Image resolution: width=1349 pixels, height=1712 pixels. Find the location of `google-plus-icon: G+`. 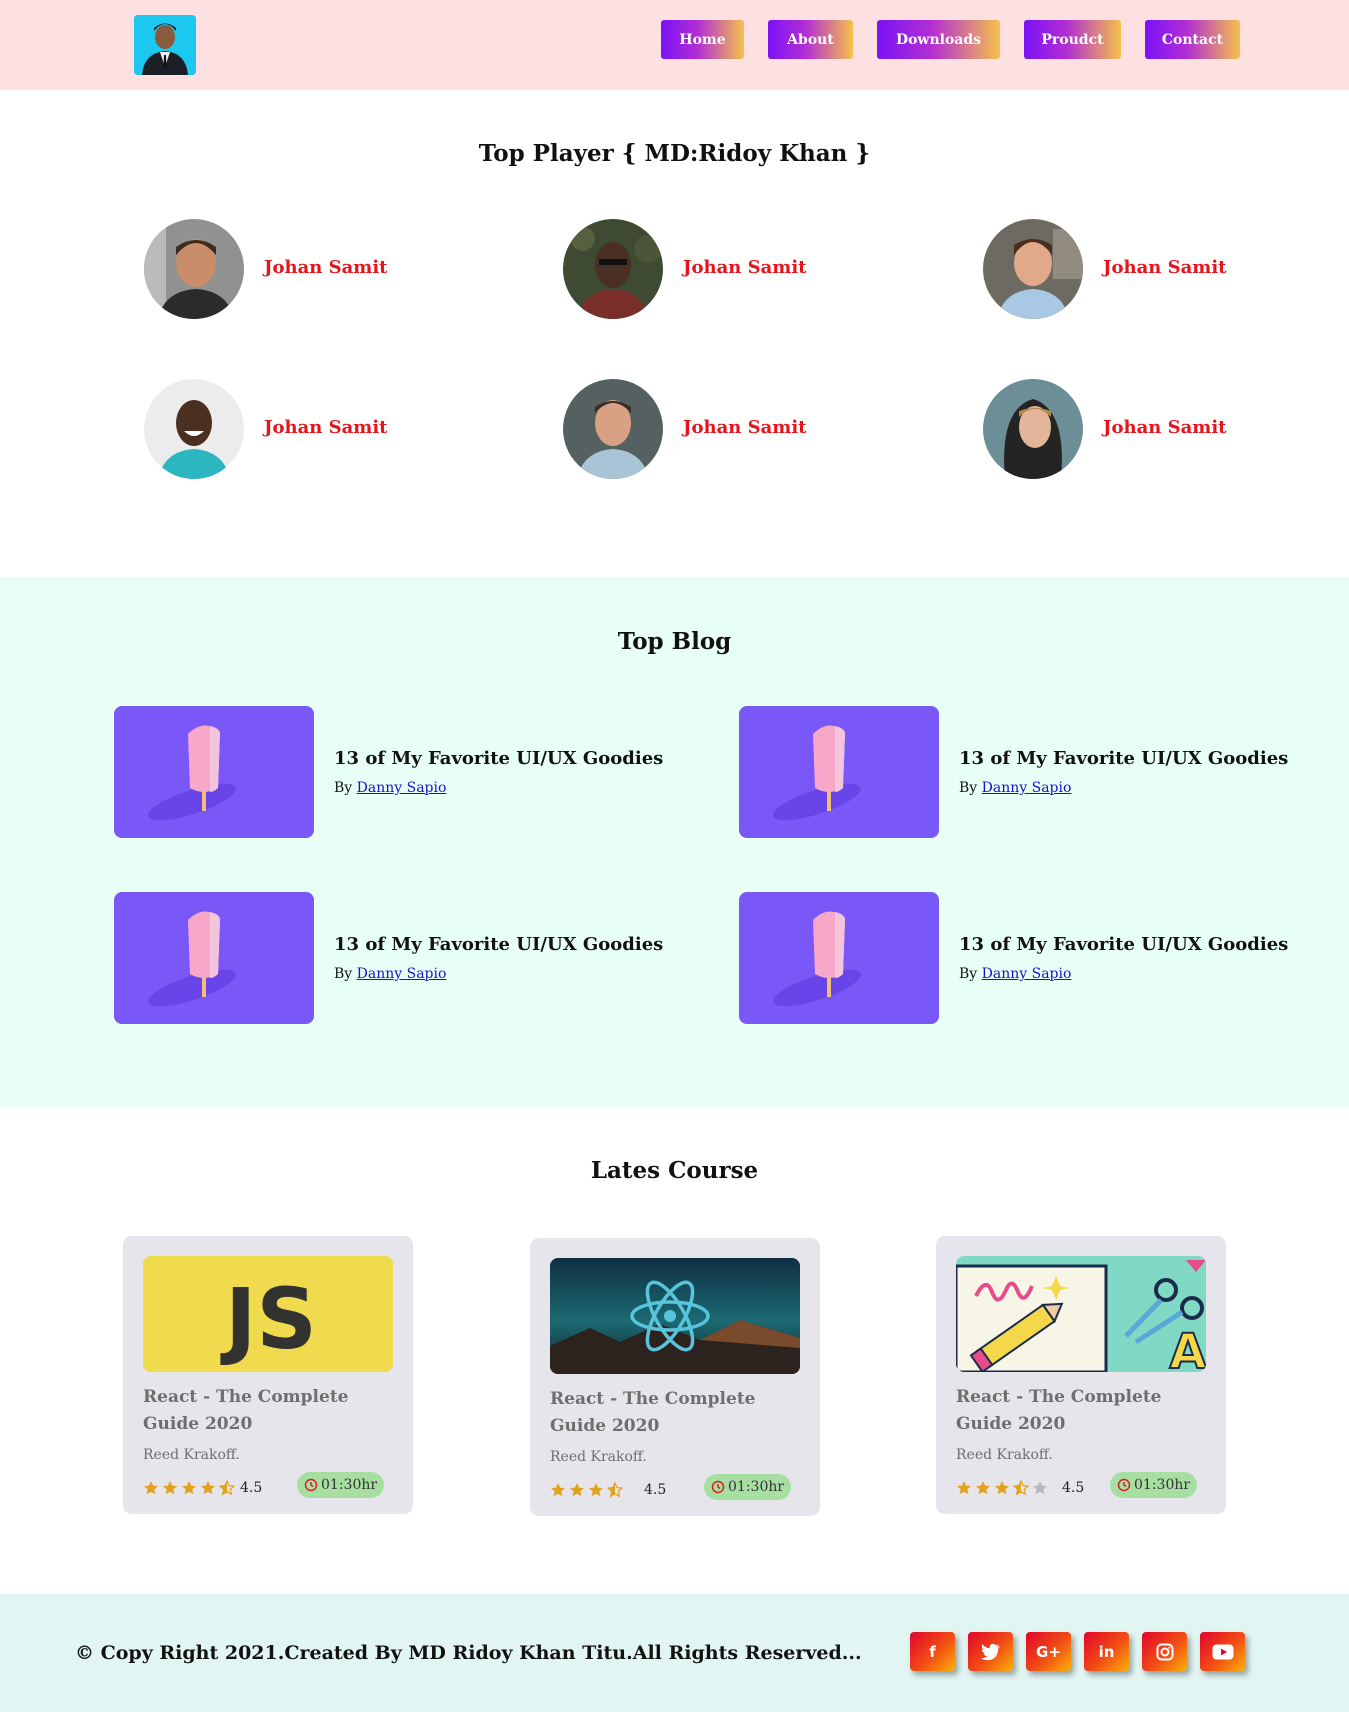

google-plus-icon: G+ is located at coordinates (1048, 1651).